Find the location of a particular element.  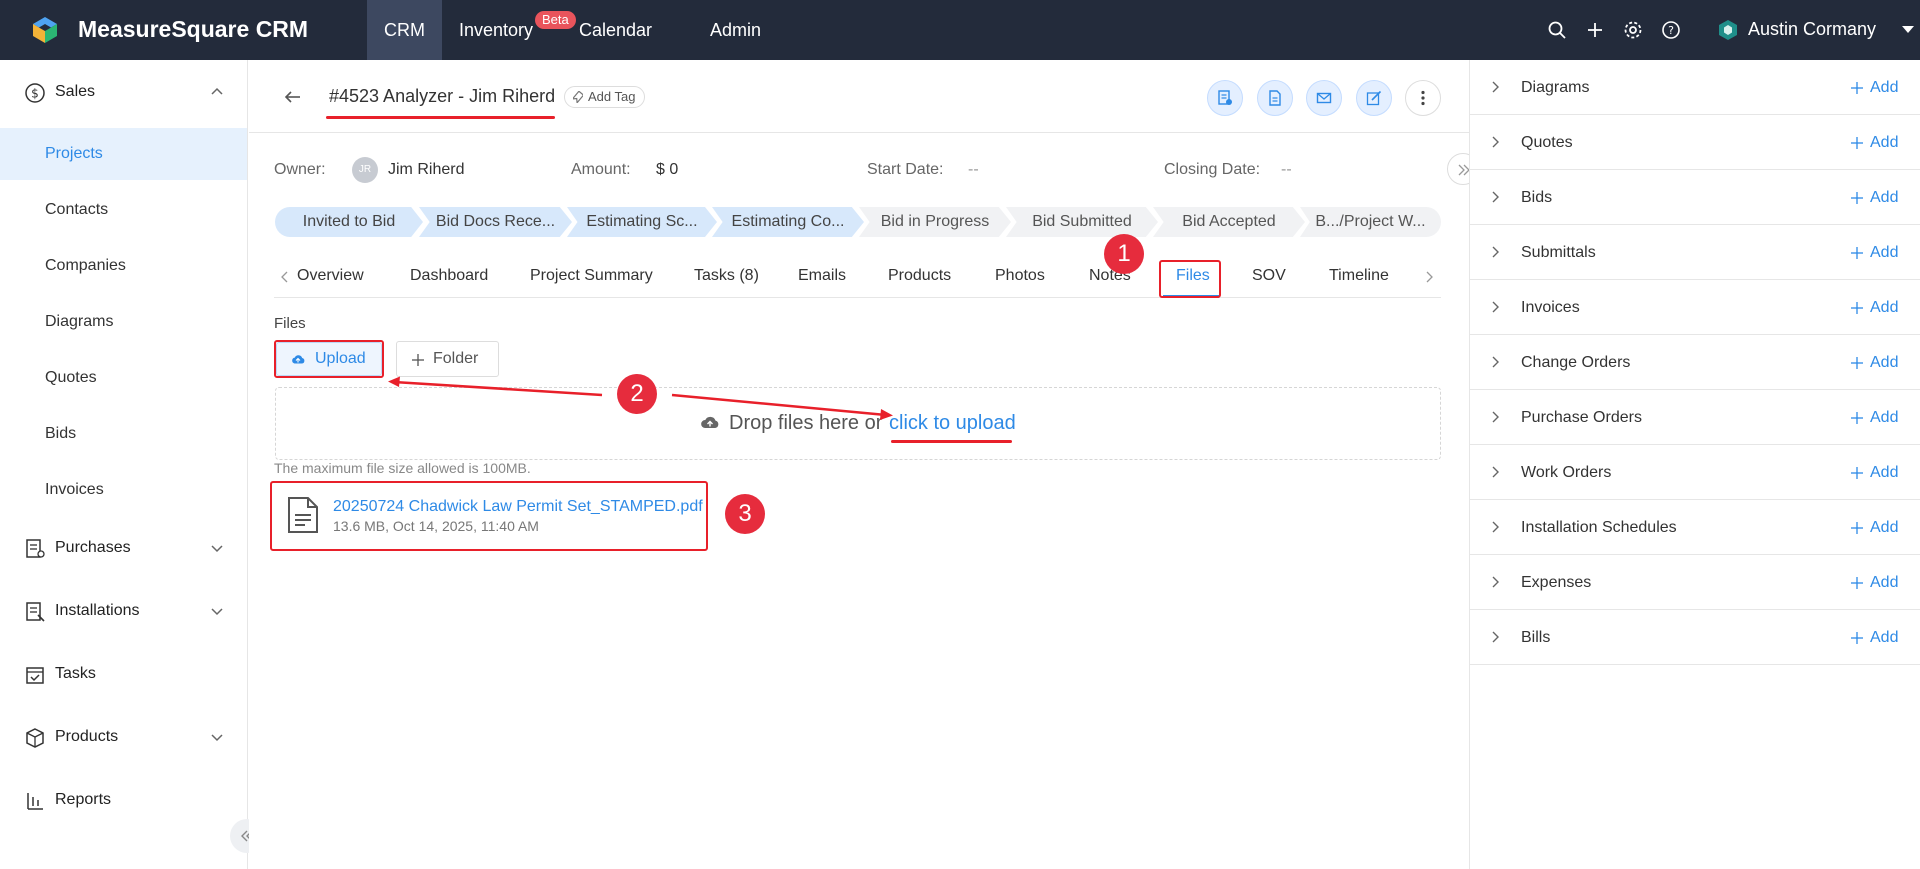

sidebar-section-installations: Installations is located at coordinates (123, 612).